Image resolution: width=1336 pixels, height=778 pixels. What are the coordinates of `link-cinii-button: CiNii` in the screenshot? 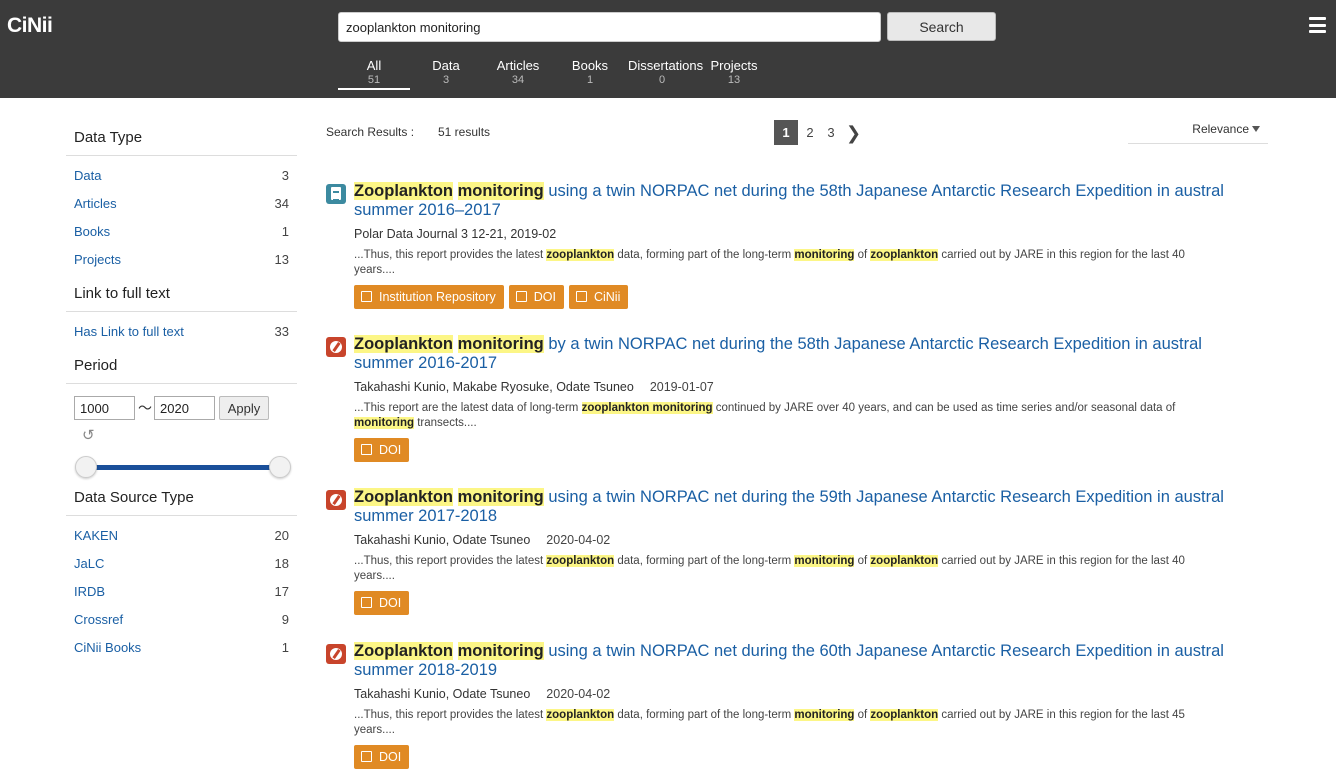 It's located at (598, 297).